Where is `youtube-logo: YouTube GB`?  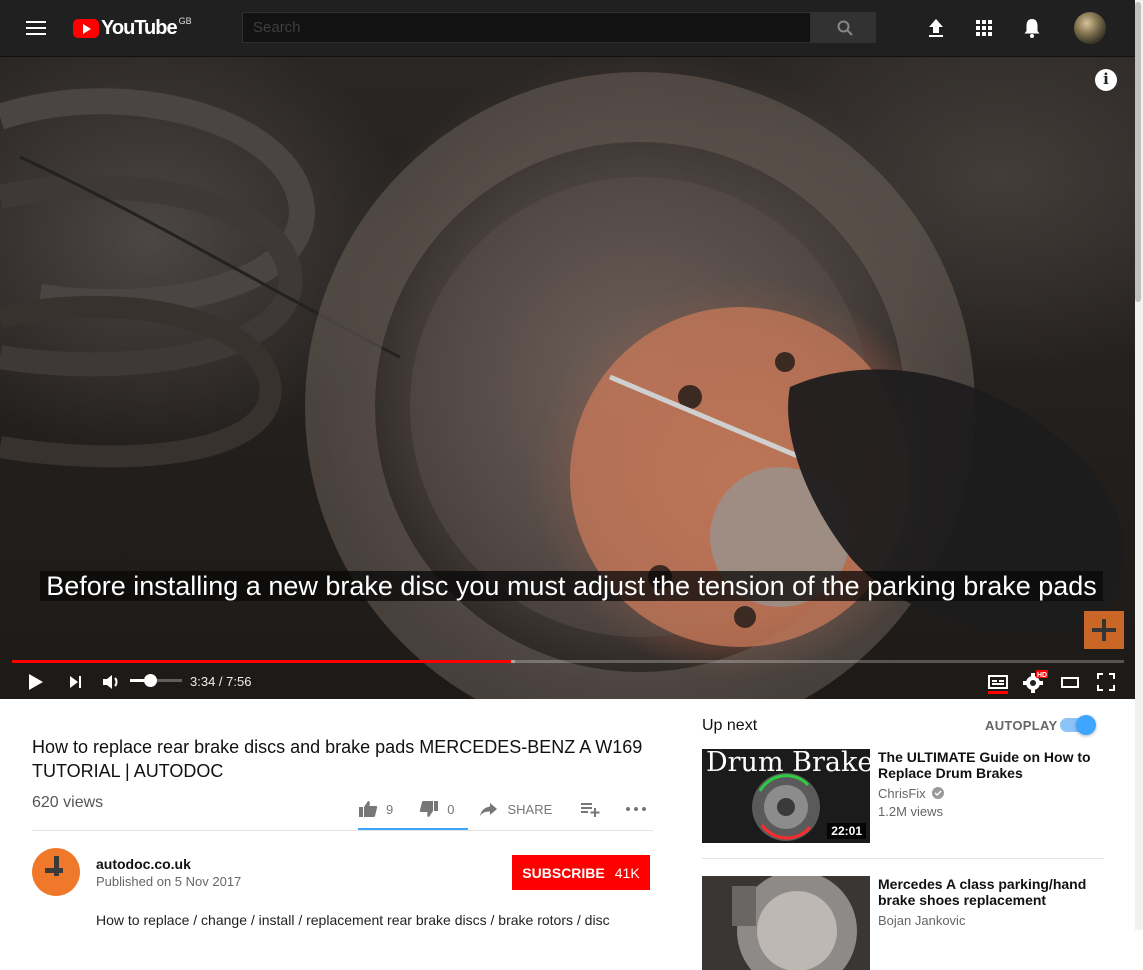
youtube-logo: YouTube GB is located at coordinates (132, 27).